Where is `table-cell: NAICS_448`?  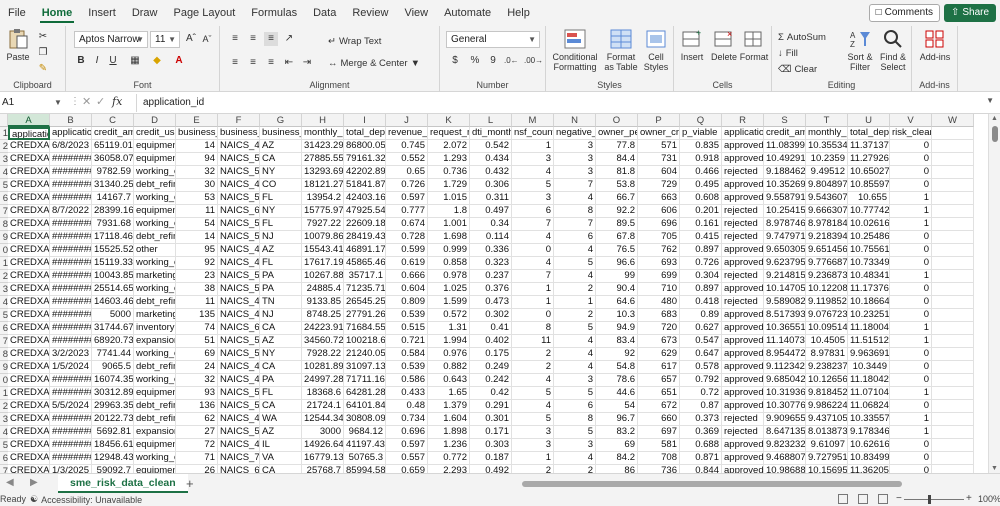 table-cell: NAICS_448 is located at coordinates (239, 445).